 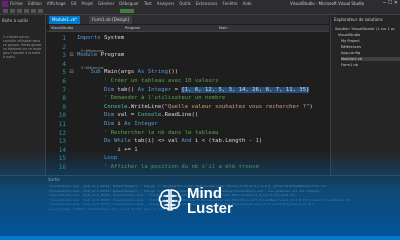 I want to click on code-token: Sub, so click(x=89, y=72).